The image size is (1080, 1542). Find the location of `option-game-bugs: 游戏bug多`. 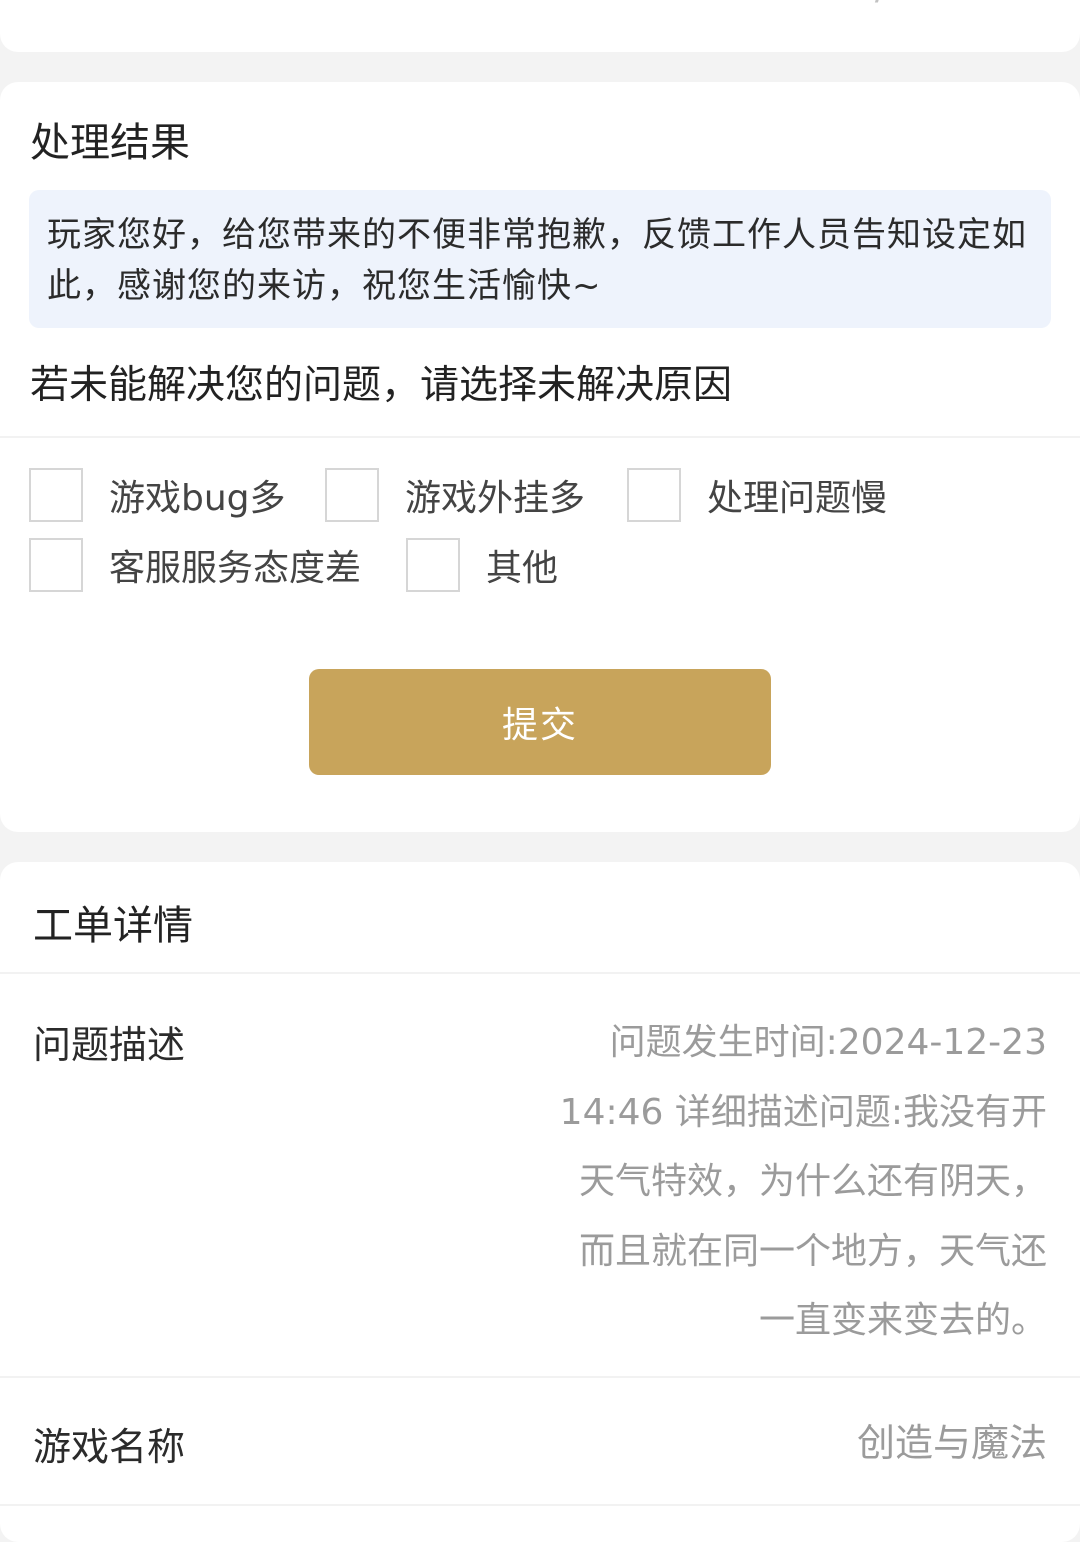

option-game-bugs: 游戏bug多 is located at coordinates (157, 495).